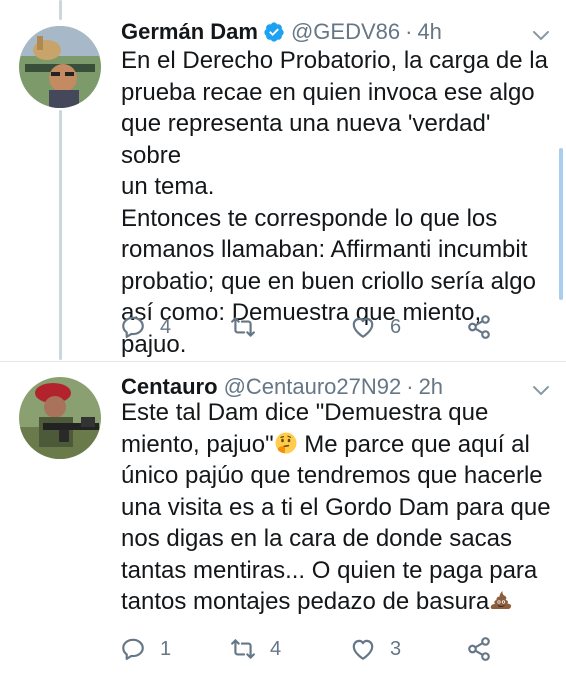  I want to click on pile-of-poo-emoji-icon, so click(501, 600).